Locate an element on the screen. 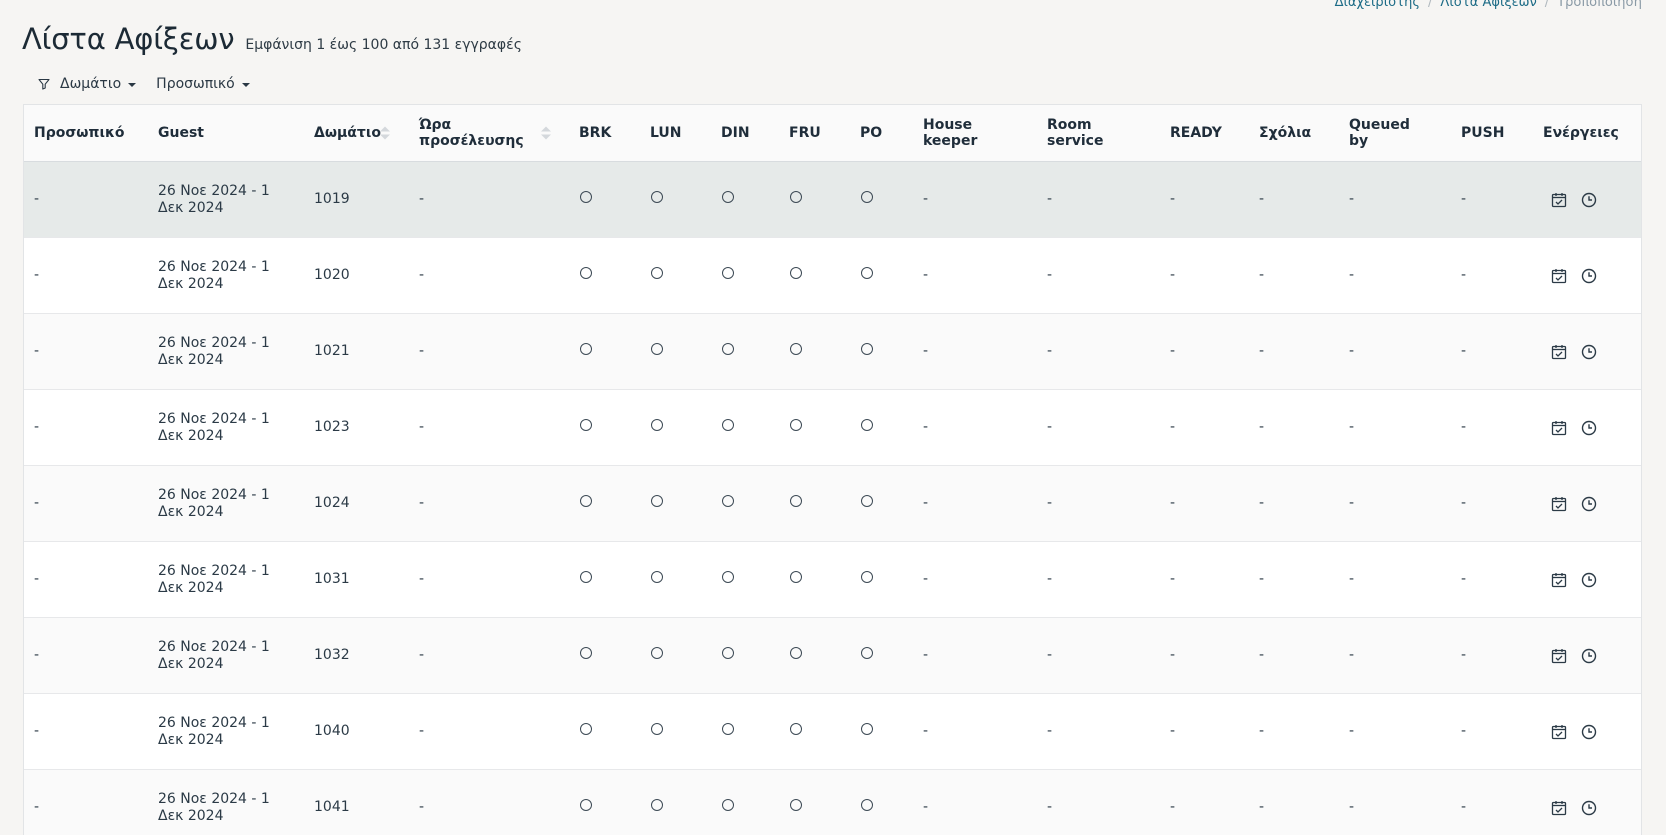 This screenshot has width=1666, height=835. column-header-queued-by: Queued by is located at coordinates (1395, 133).